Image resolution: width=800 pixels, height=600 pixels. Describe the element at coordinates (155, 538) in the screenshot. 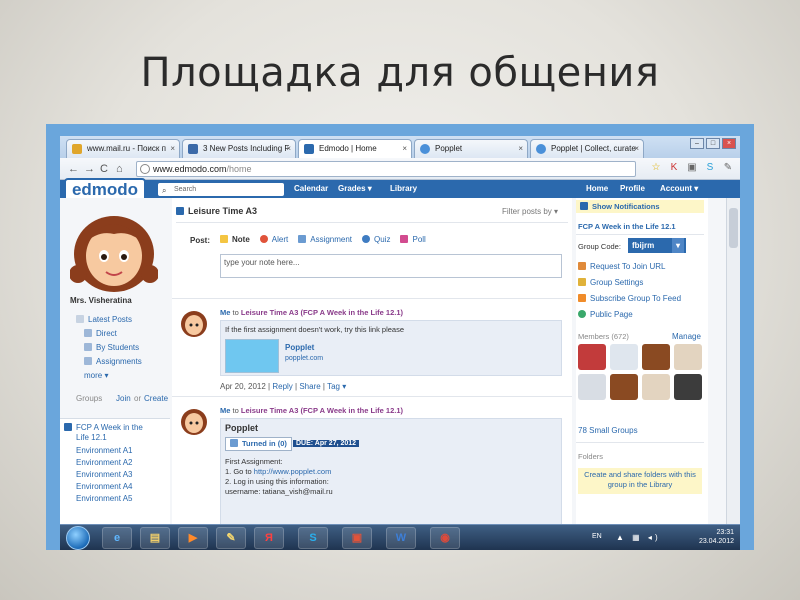

I see `explorer-icon: ▤` at that location.